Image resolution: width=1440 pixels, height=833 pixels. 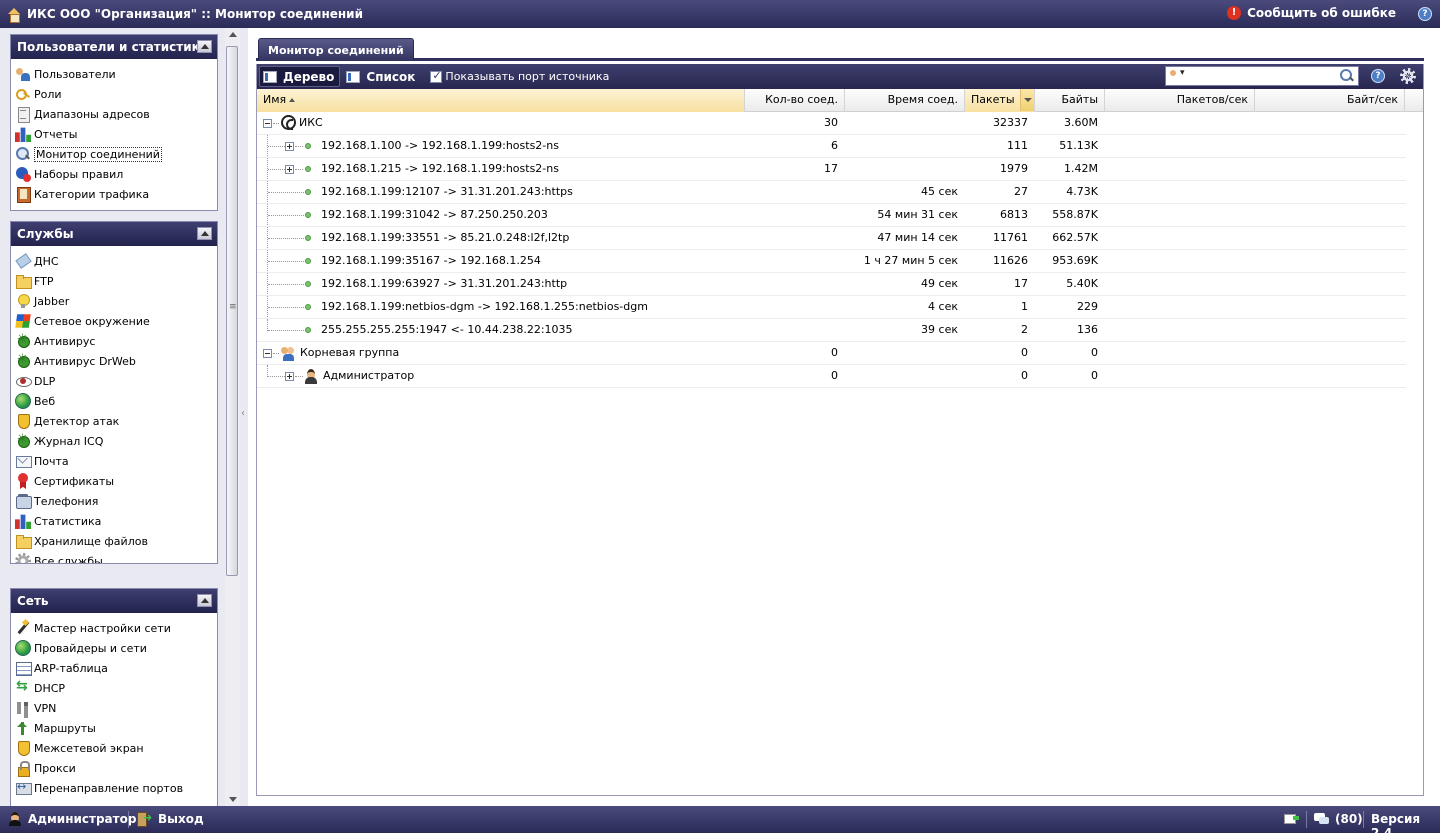 What do you see at coordinates (116, 421) in the screenshot?
I see `sidebar-item: Детектор атак` at bounding box center [116, 421].